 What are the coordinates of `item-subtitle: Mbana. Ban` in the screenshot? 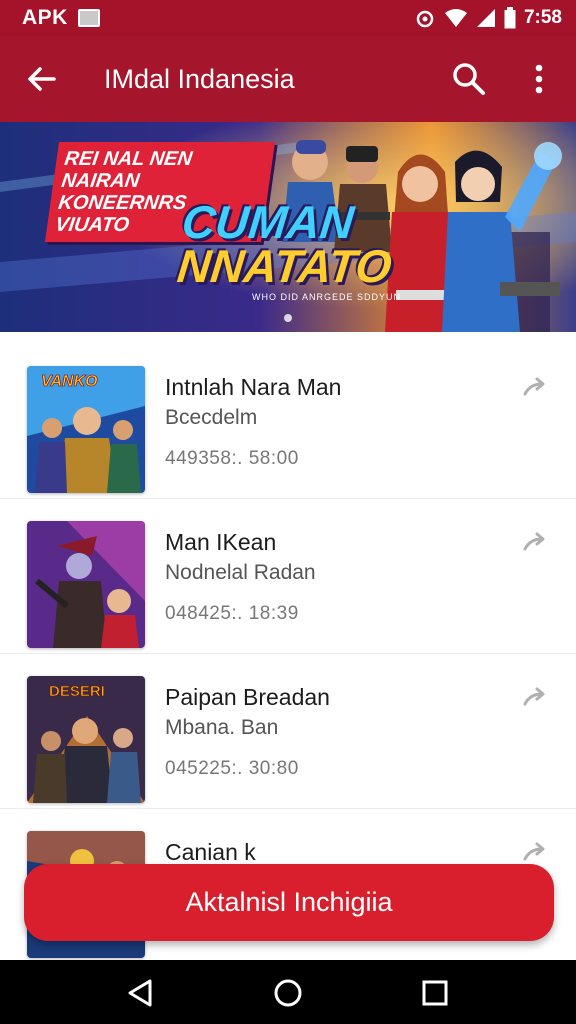 It's located at (222, 727).